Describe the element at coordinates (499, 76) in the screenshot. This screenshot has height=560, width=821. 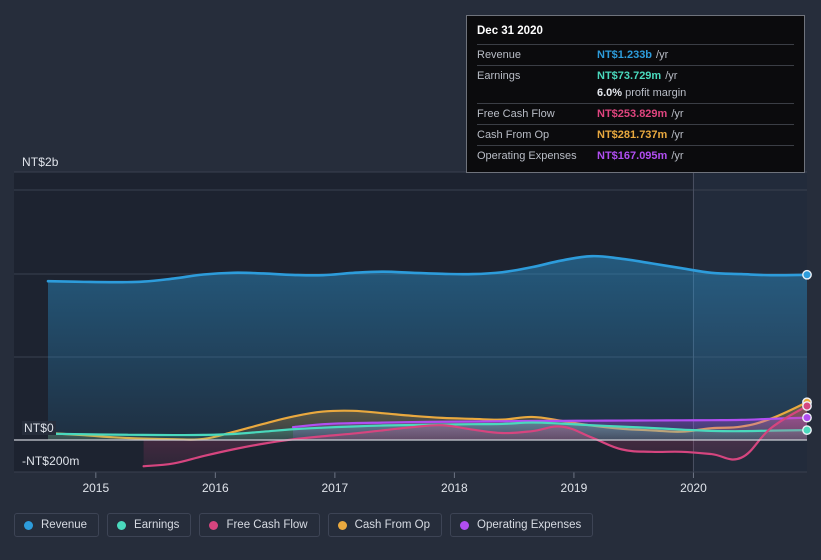
I see `tooltip-row-label: Earnings` at that location.